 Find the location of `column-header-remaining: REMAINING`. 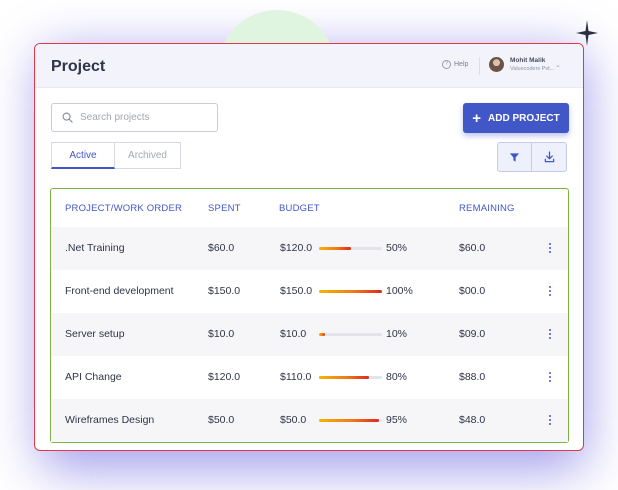

column-header-remaining: REMAINING is located at coordinates (487, 208).